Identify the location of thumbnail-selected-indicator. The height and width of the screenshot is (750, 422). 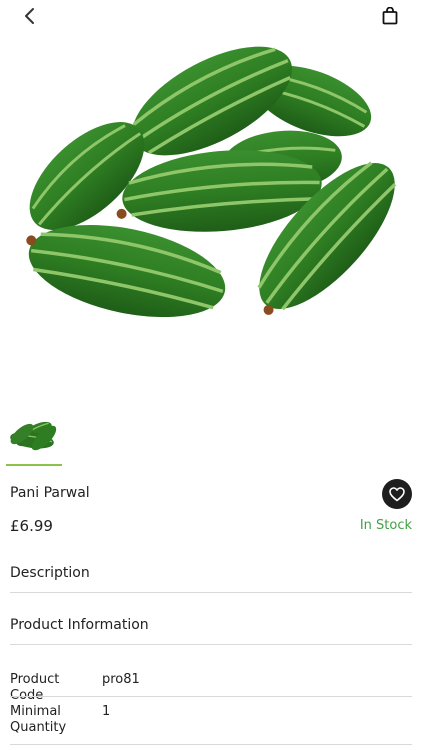
(34, 465).